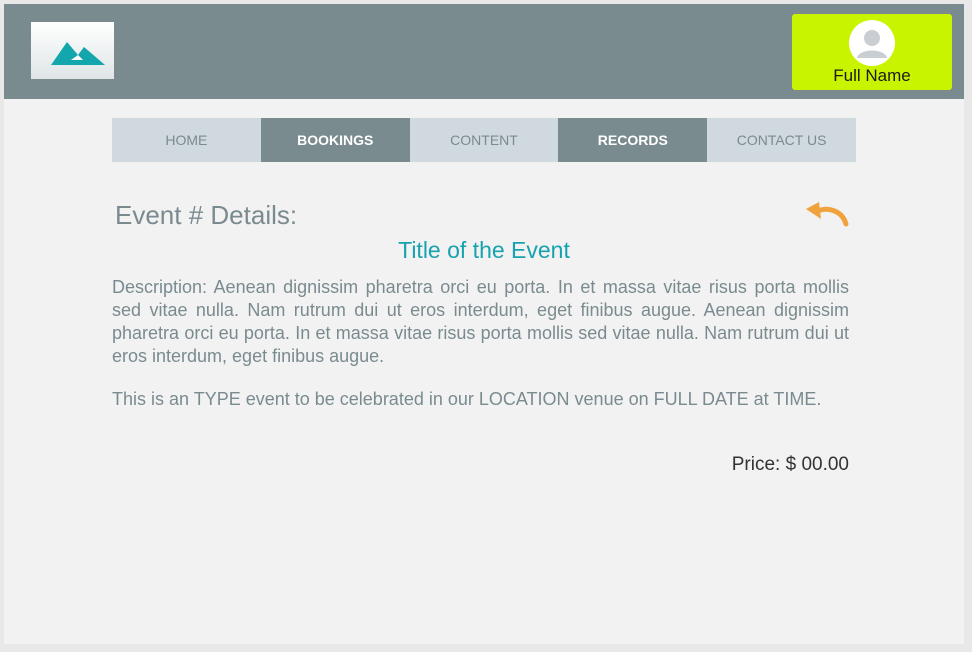 This screenshot has width=972, height=652. I want to click on app-header: Full Name, so click(484, 51).